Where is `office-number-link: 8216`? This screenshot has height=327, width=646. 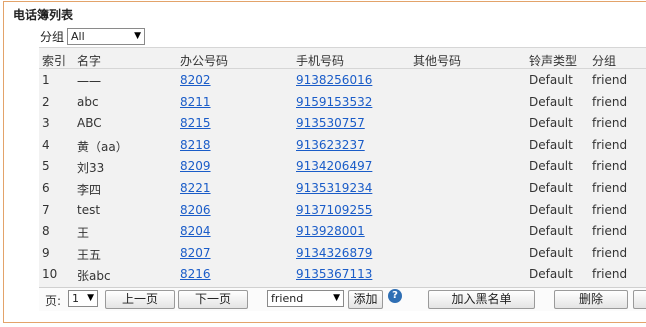 office-number-link: 8216 is located at coordinates (195, 274).